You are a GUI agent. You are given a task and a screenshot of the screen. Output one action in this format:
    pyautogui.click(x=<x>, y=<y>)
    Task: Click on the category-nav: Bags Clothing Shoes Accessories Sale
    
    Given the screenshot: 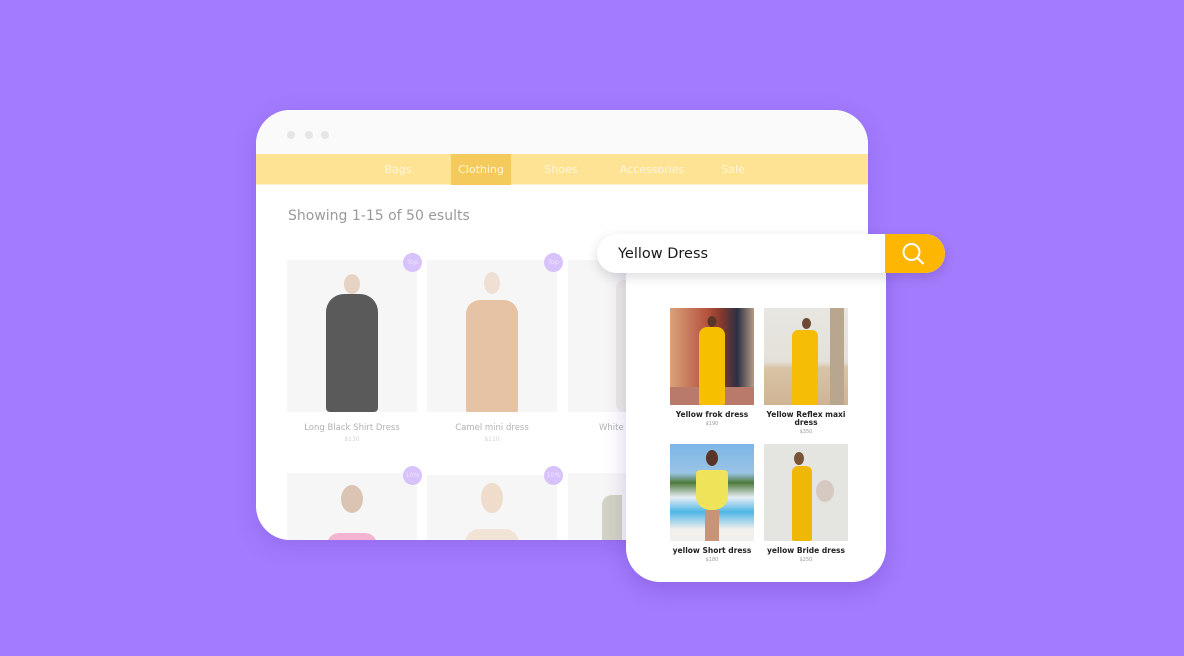 What is the action you would take?
    pyautogui.click(x=562, y=169)
    